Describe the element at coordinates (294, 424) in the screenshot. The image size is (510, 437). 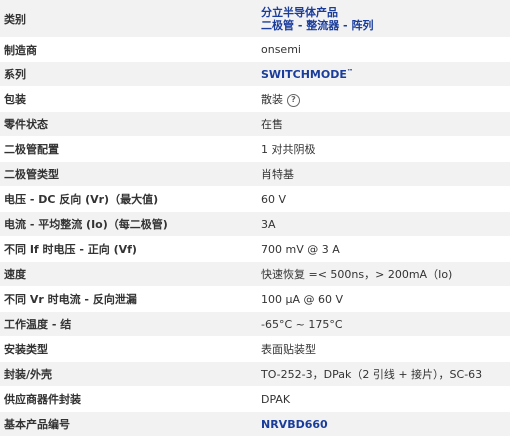
I see `base-part-number-link: NRVBD660` at that location.